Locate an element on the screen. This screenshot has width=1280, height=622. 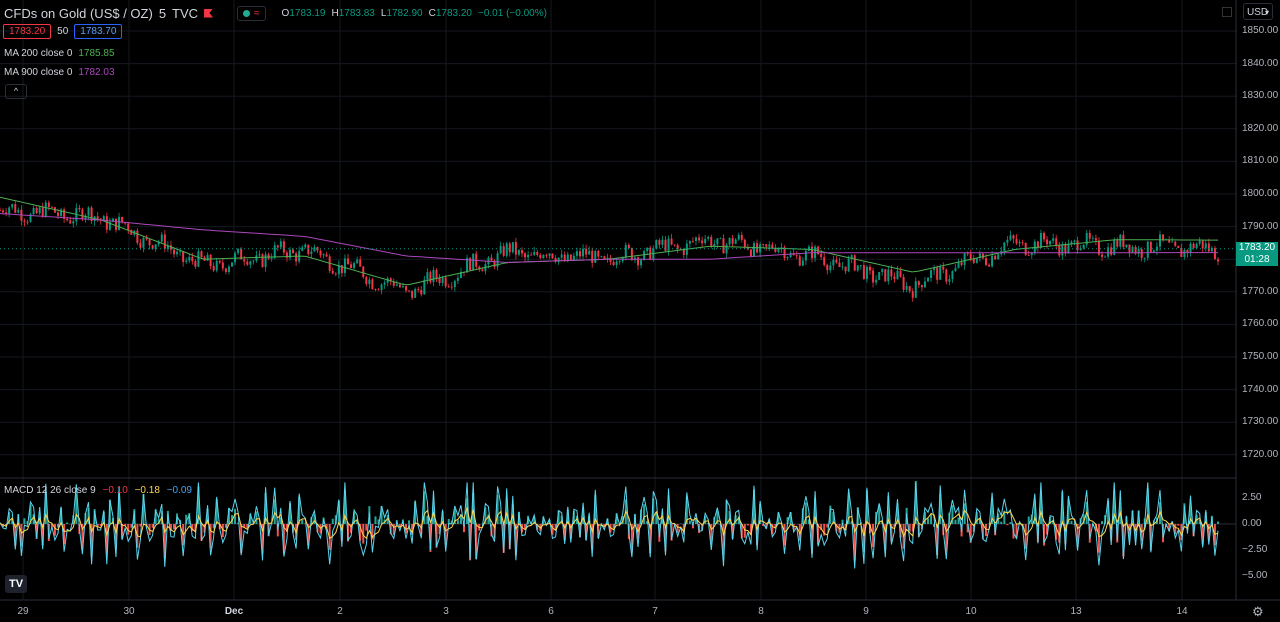
ma900-legend: MA 900 close 0 1782.03 is located at coordinates (59, 72).